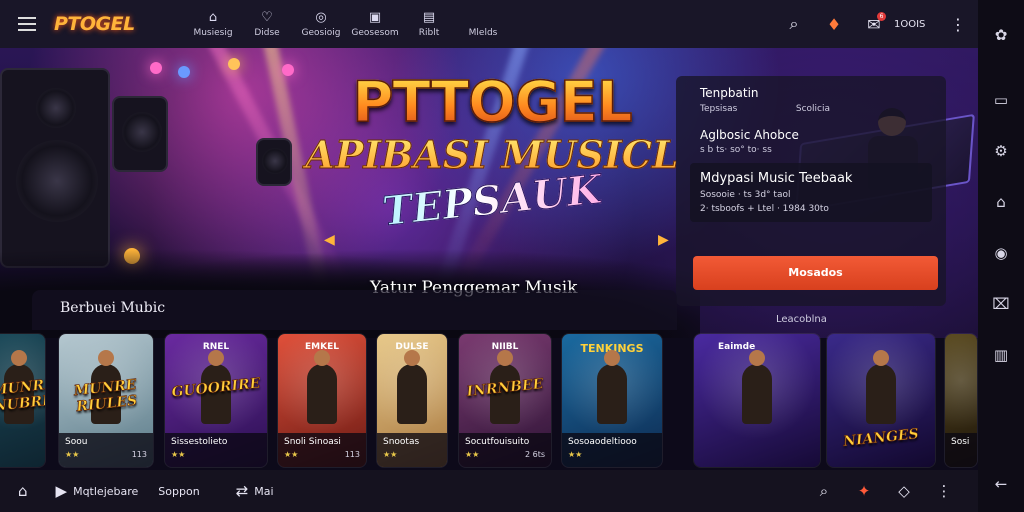 Image resolution: width=1024 pixels, height=512 pixels. What do you see at coordinates (483, 33) in the screenshot?
I see `nav-label: Mlelds` at bounding box center [483, 33].